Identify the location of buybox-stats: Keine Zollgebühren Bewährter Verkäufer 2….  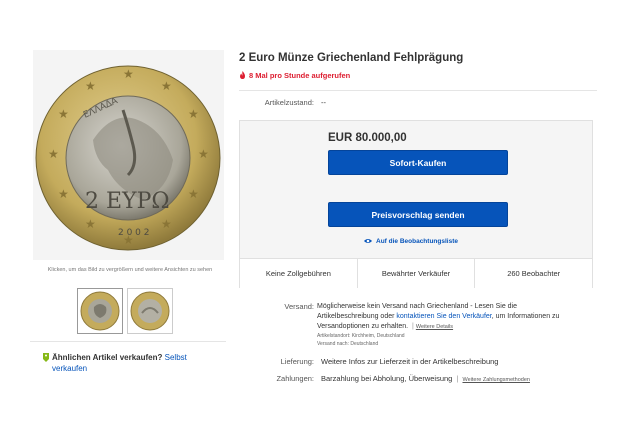
(416, 273).